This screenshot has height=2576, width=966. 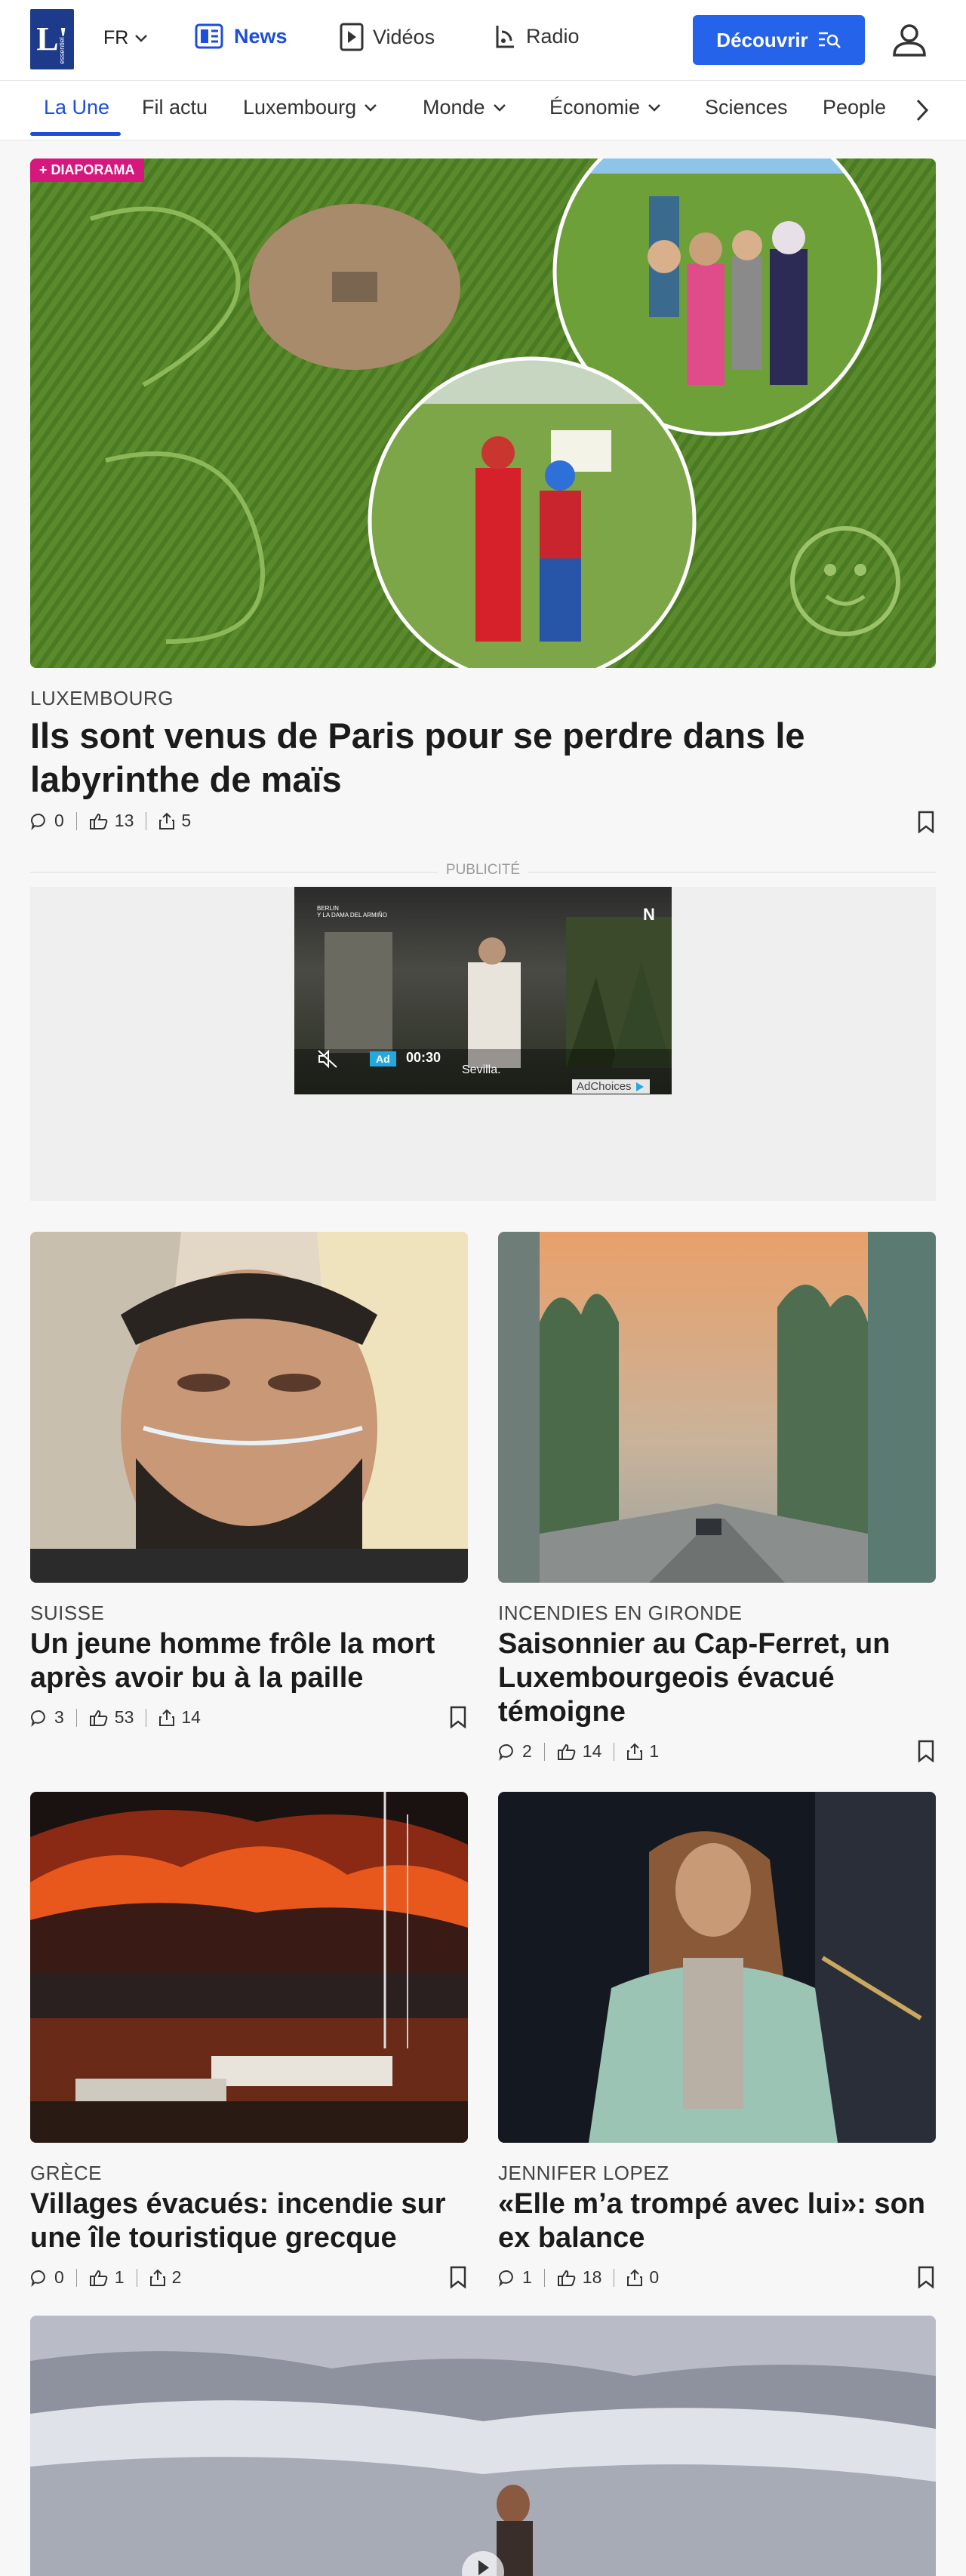 What do you see at coordinates (52, 39) in the screenshot?
I see `site-logo: L' essentiel` at bounding box center [52, 39].